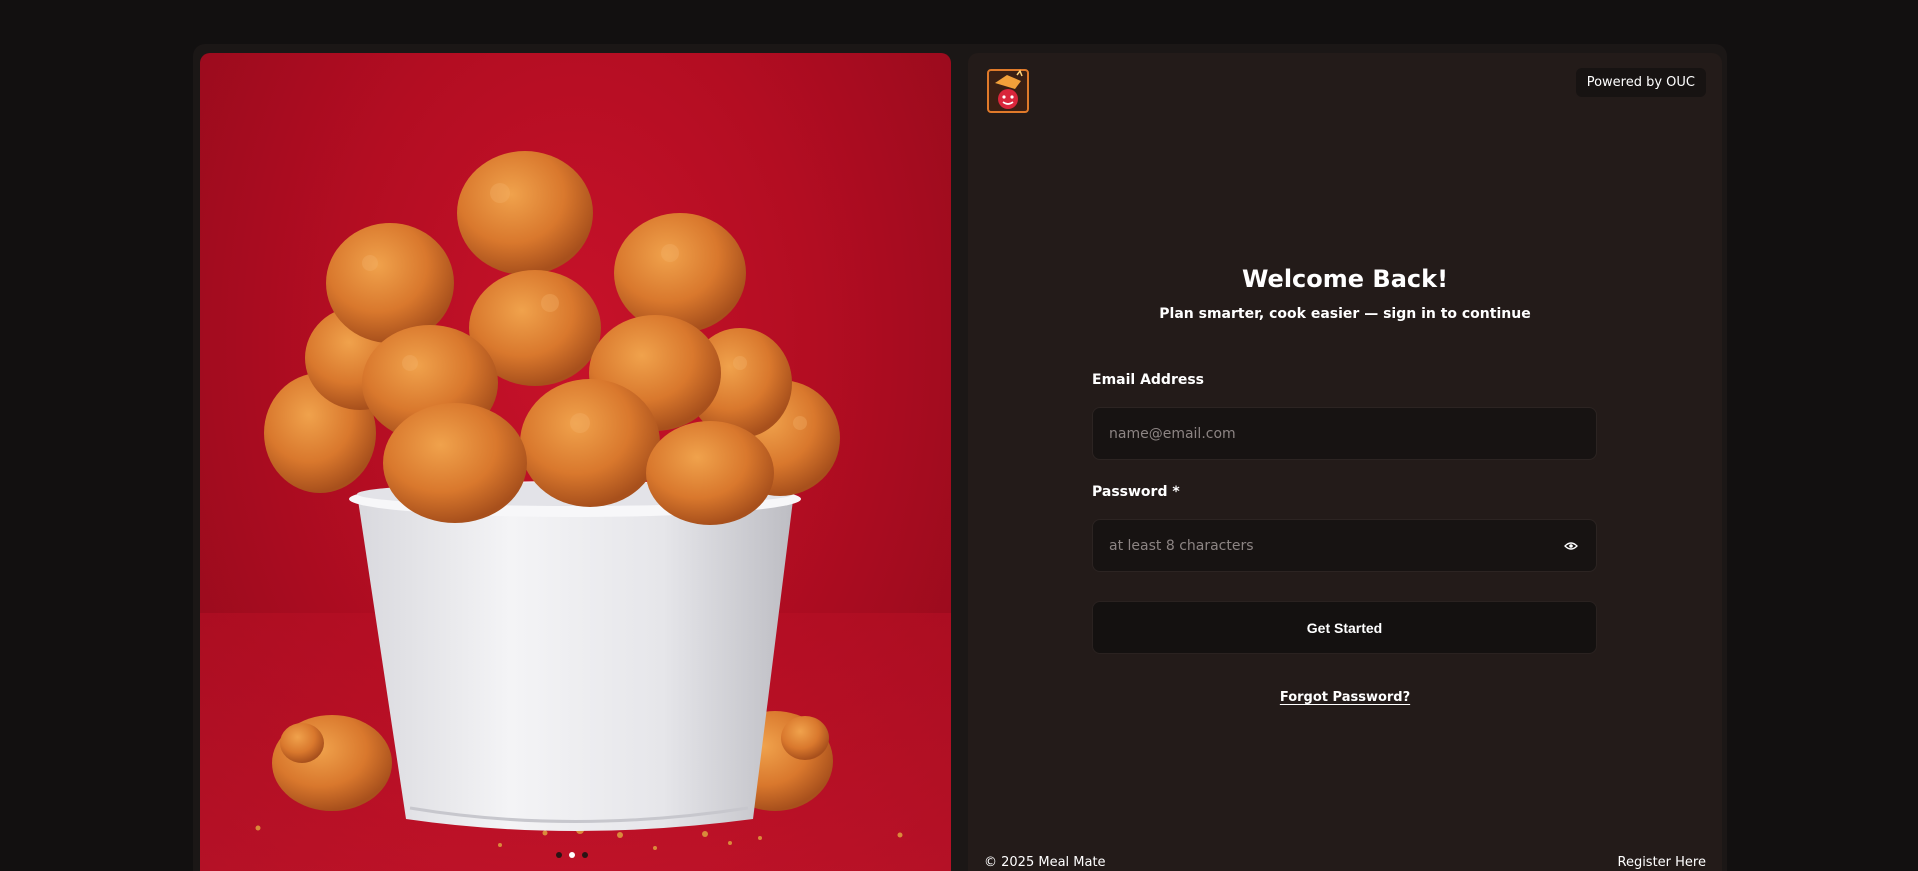 The width and height of the screenshot is (1918, 871). I want to click on forgot-password-link: Forgot Password?, so click(1345, 697).